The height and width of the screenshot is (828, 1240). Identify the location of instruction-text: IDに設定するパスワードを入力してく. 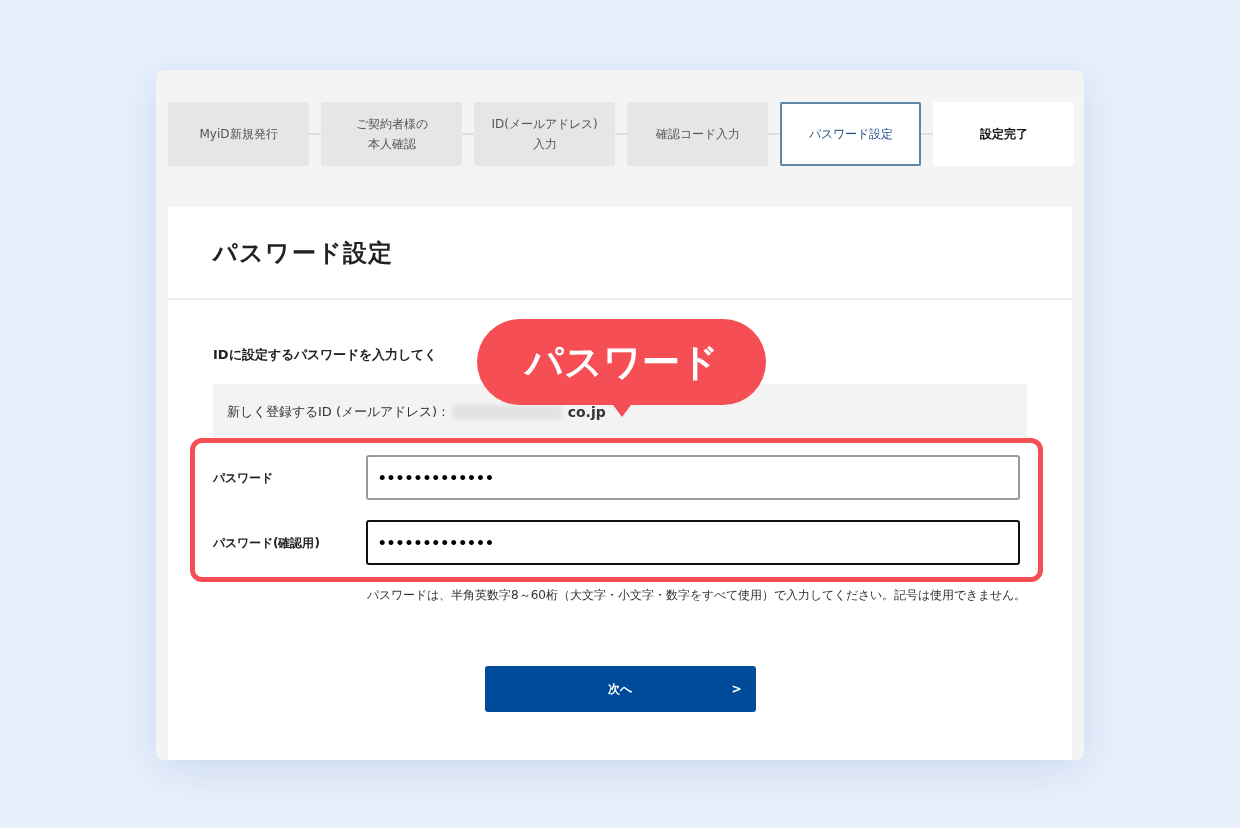
(325, 355).